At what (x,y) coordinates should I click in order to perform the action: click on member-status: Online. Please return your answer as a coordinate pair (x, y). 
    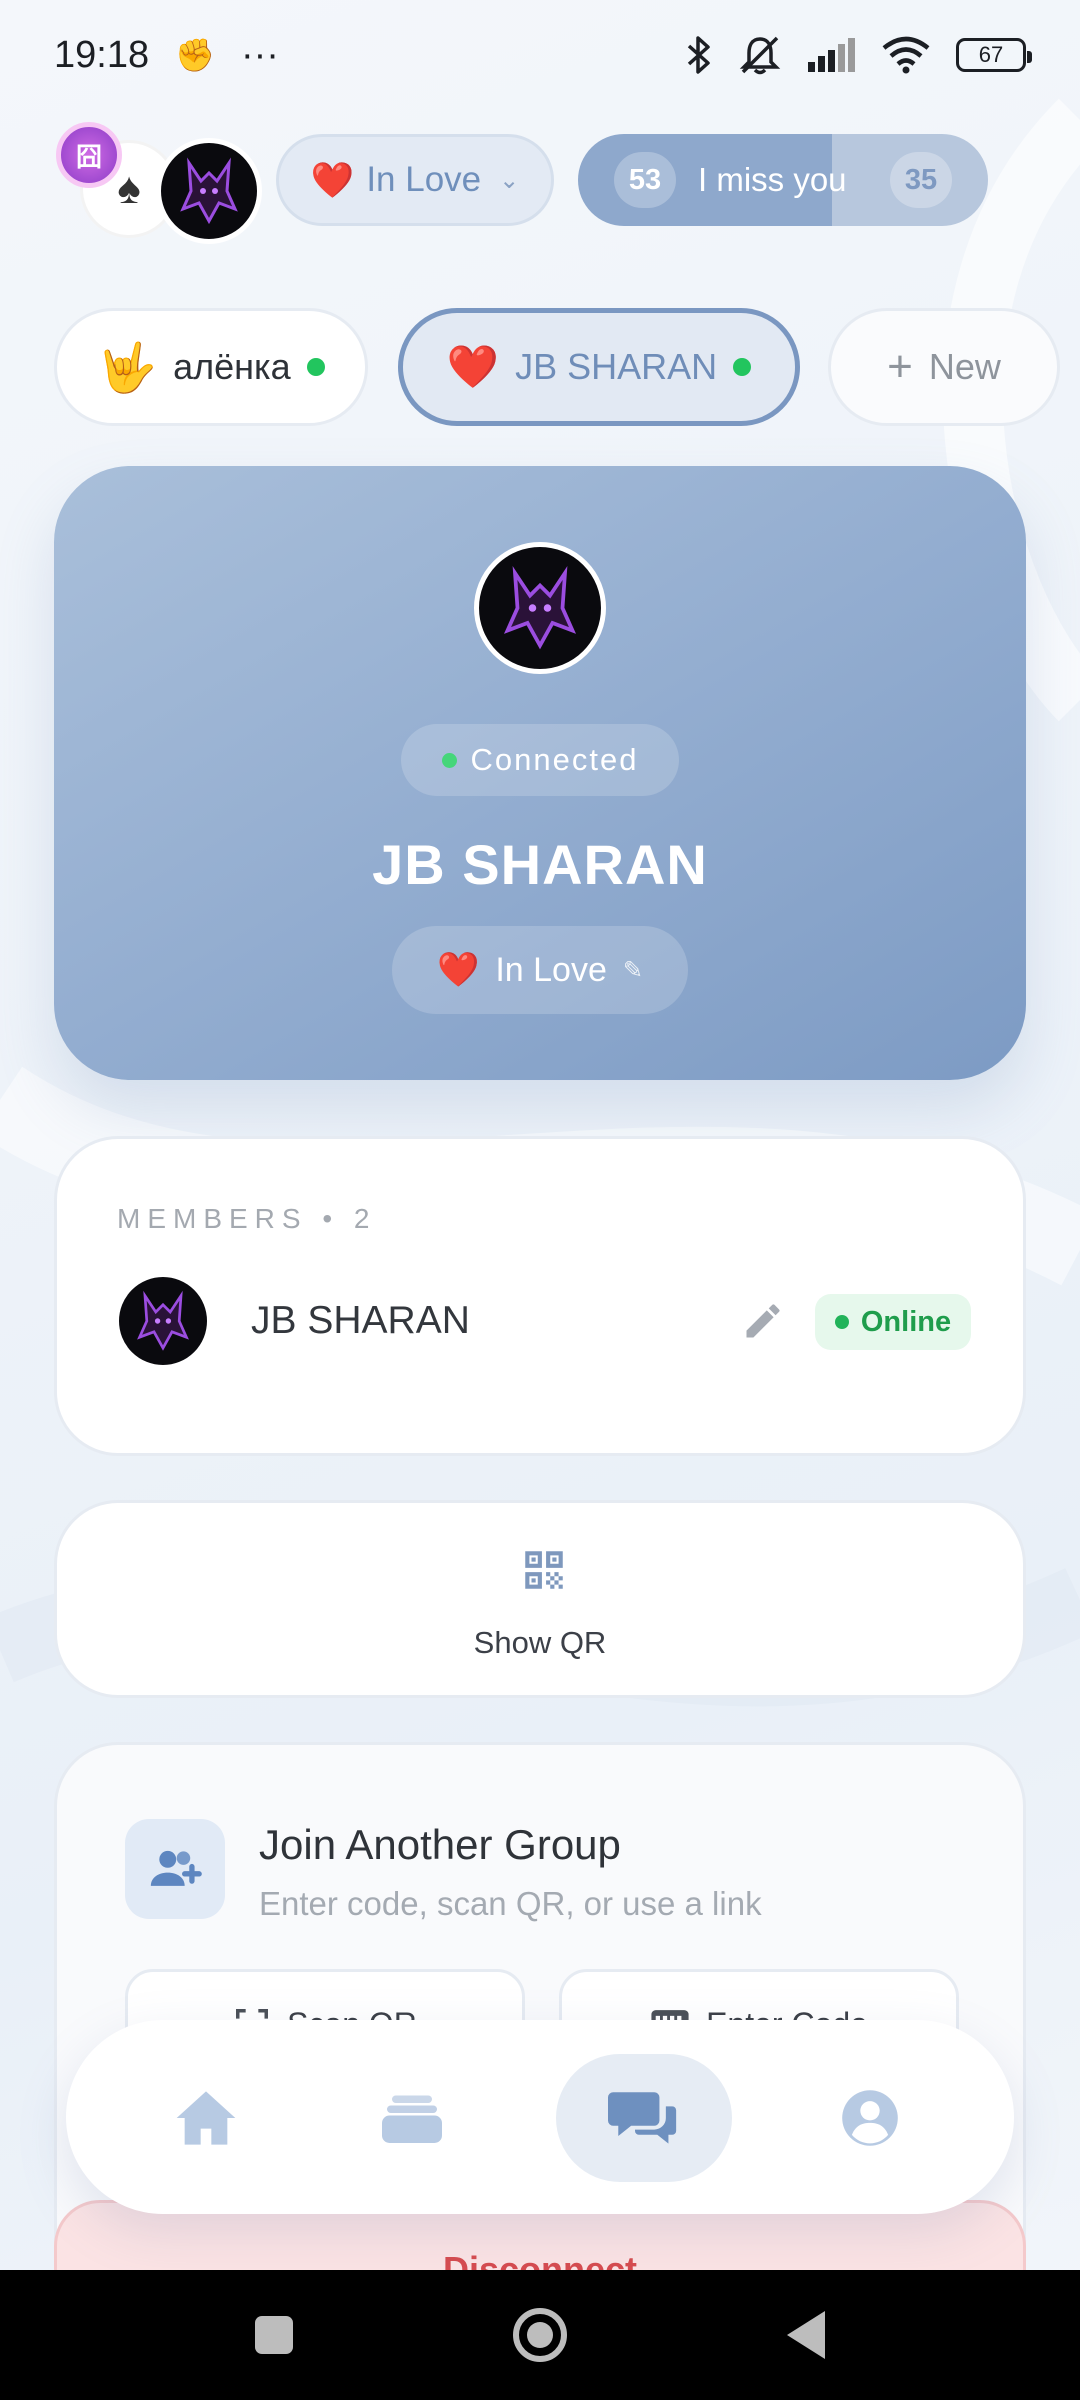
    Looking at the image, I should click on (906, 1321).